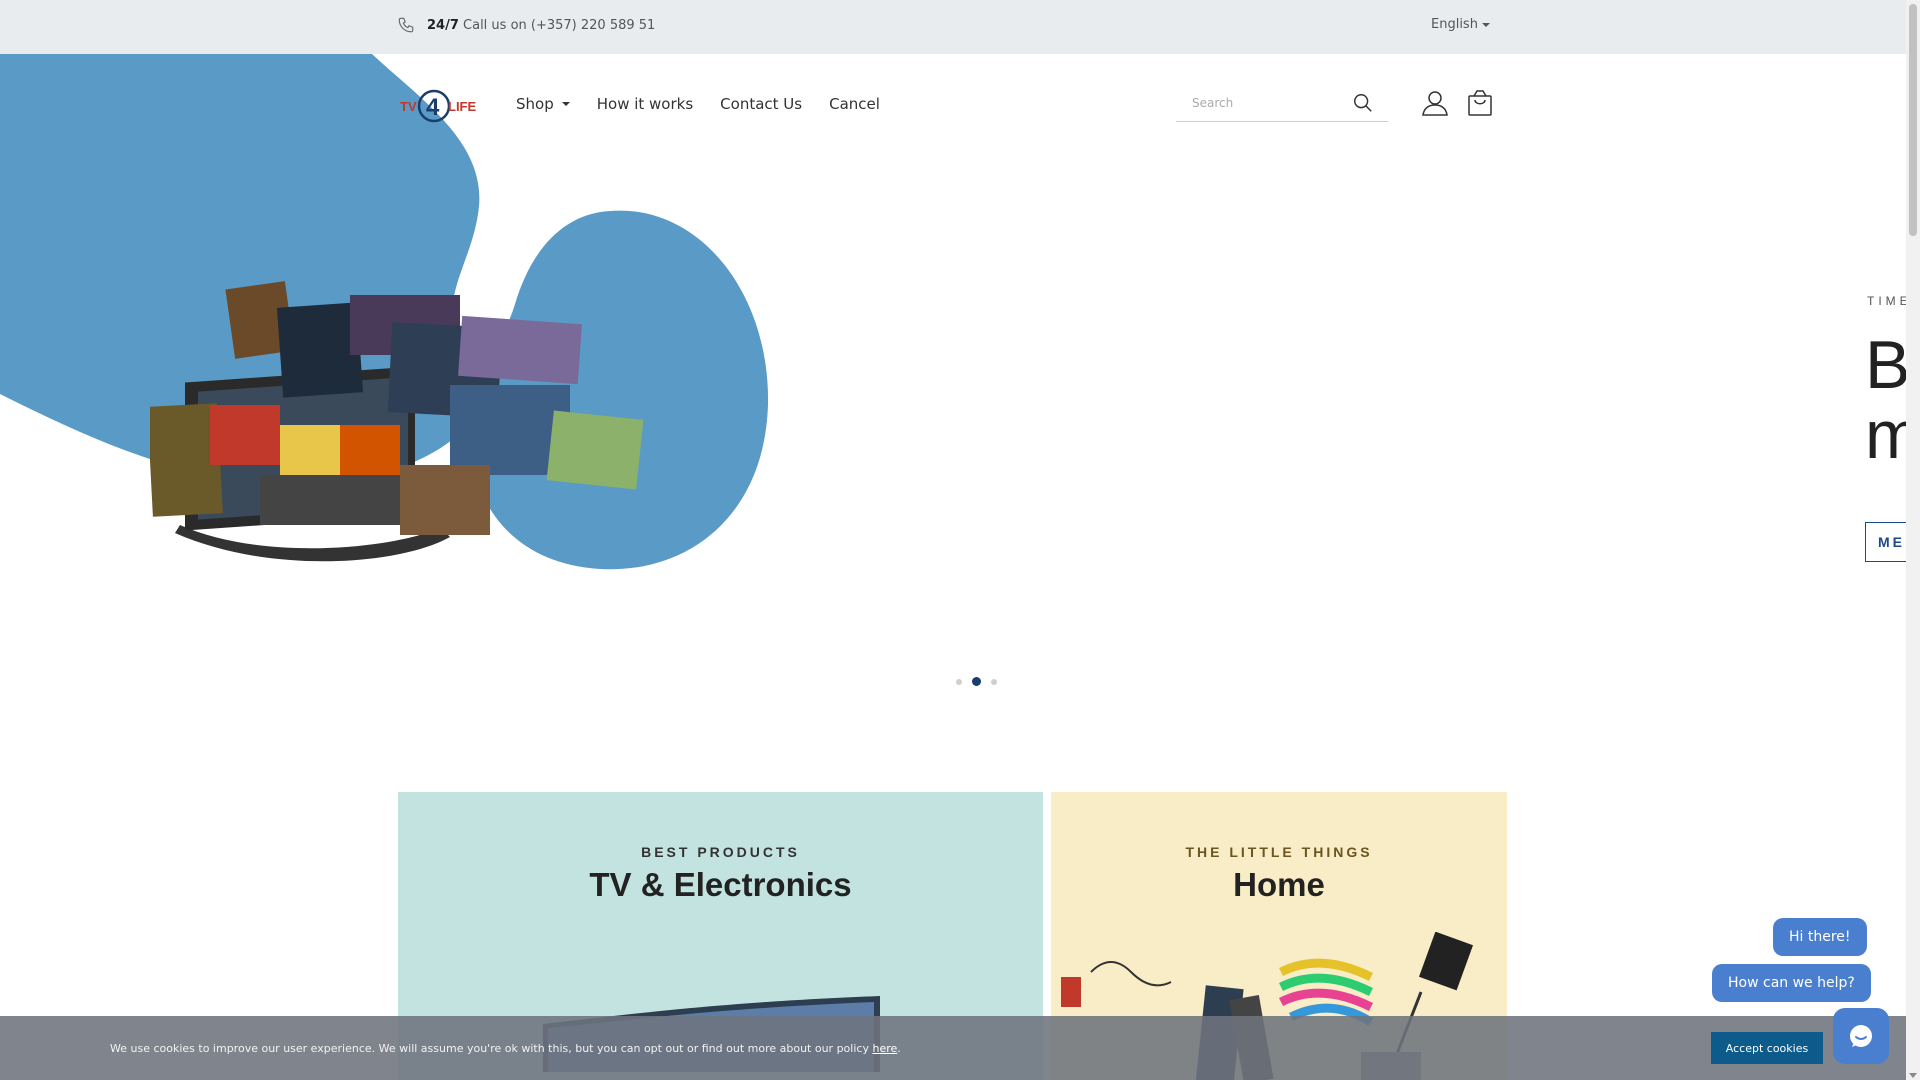 This screenshot has width=1920, height=1080. I want to click on svg-text: TV, so click(408, 106).